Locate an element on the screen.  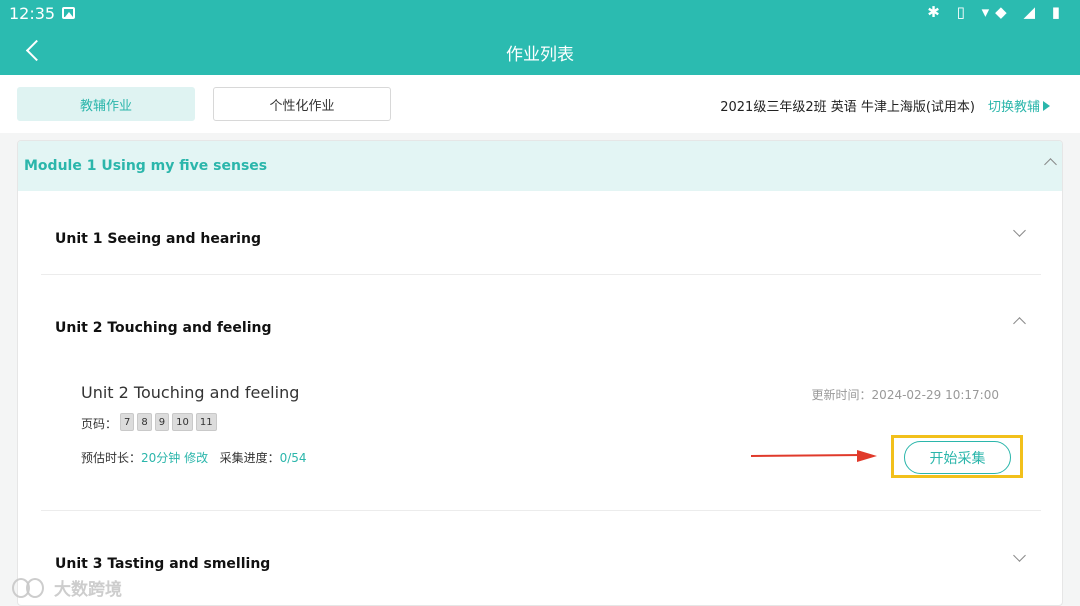
watermark: 大数跨境 is located at coordinates (65, 587).